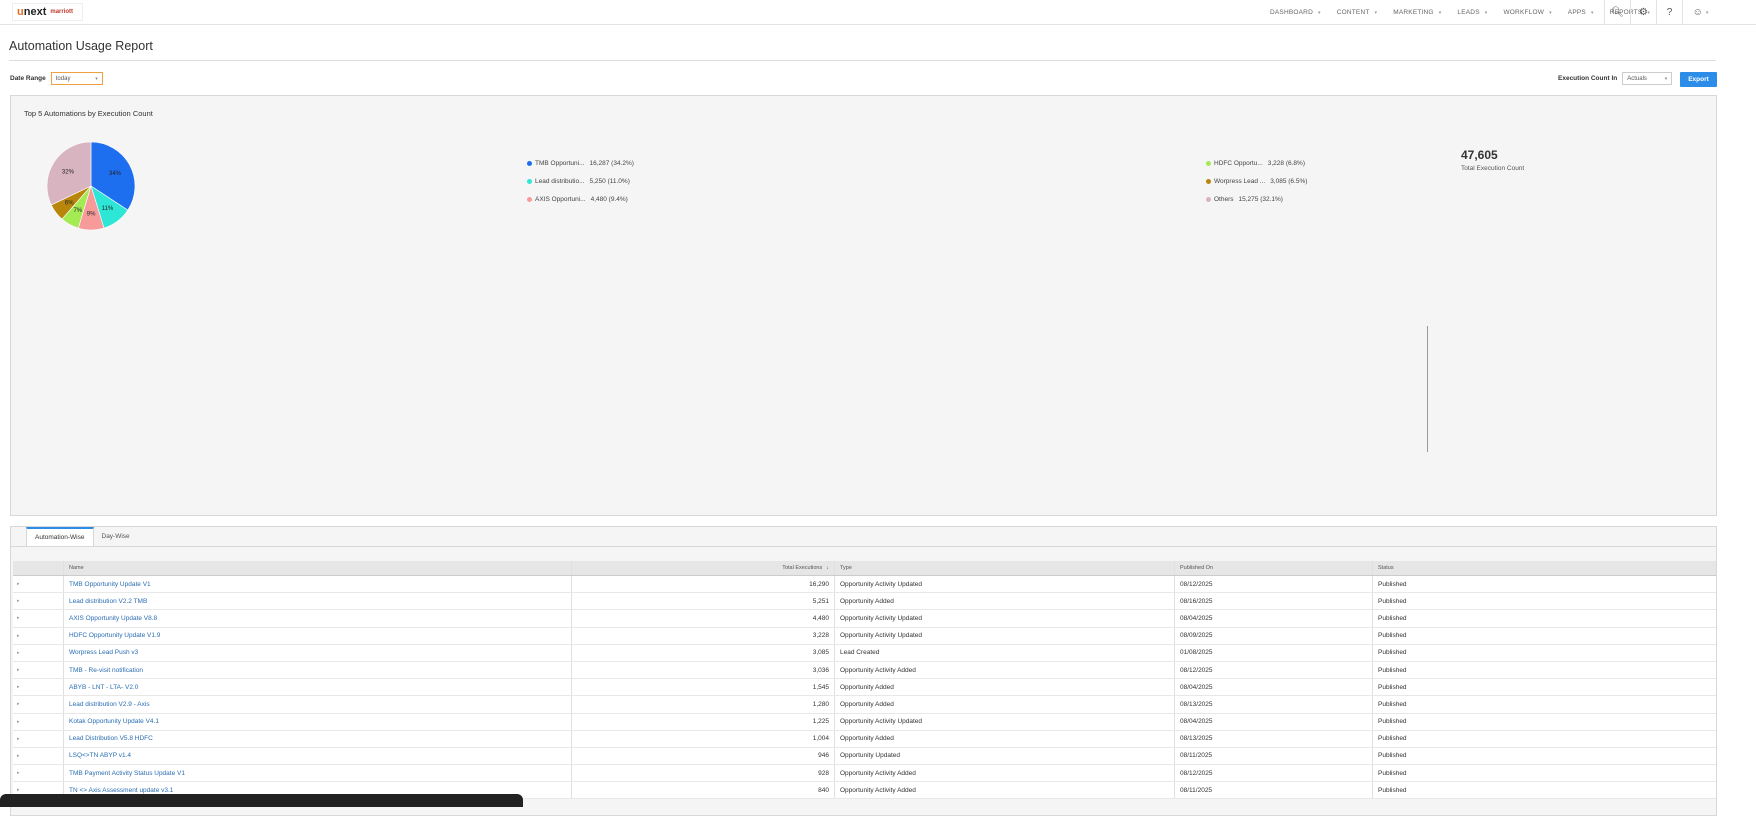  I want to click on column-header-total-executions-label: Total Executions, so click(802, 568).